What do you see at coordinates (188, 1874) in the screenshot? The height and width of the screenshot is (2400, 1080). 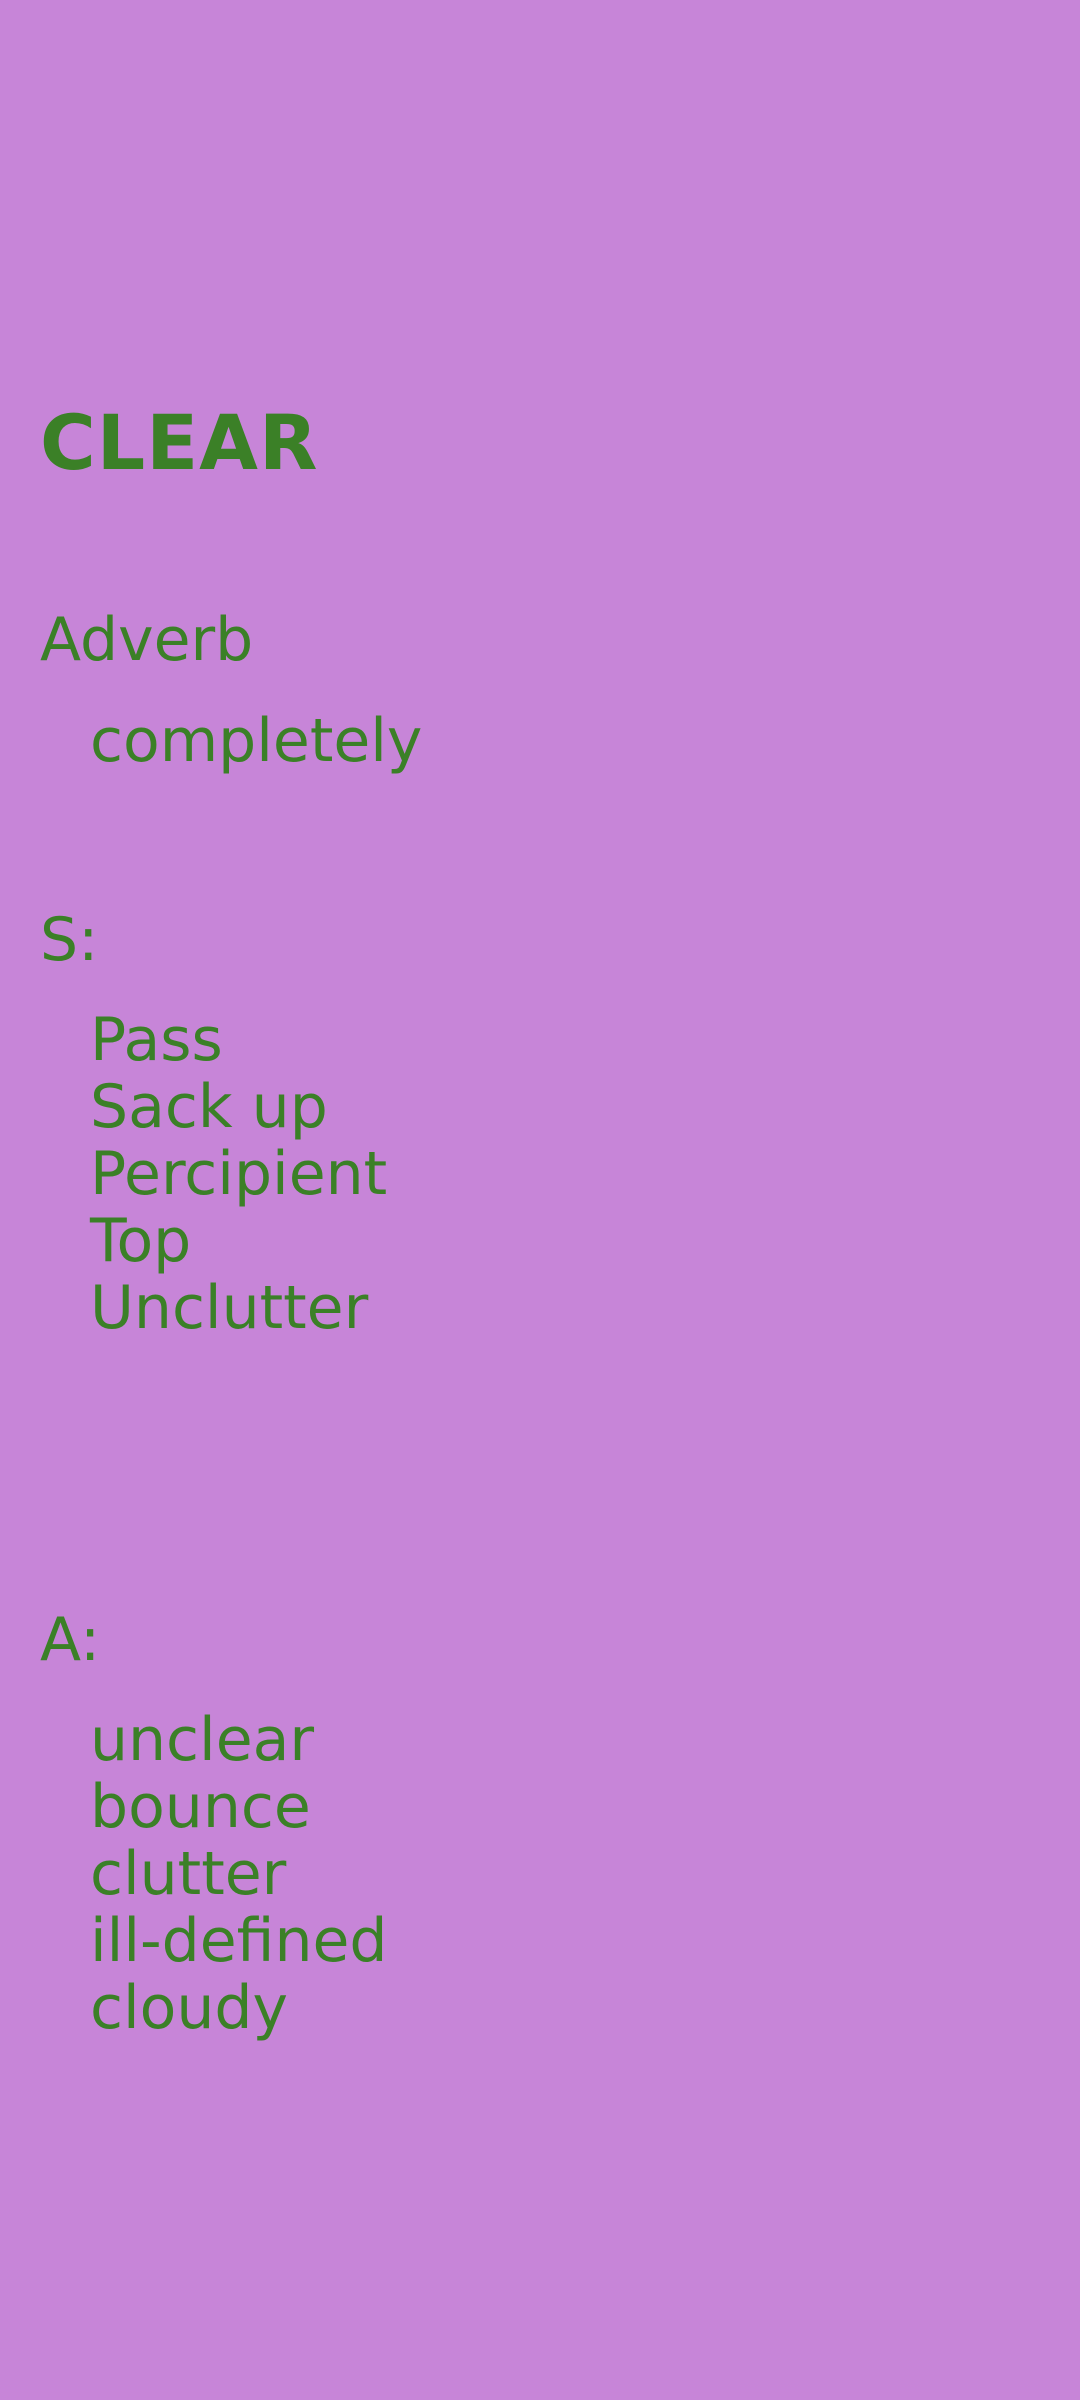 I see `antonym-item: clutter` at bounding box center [188, 1874].